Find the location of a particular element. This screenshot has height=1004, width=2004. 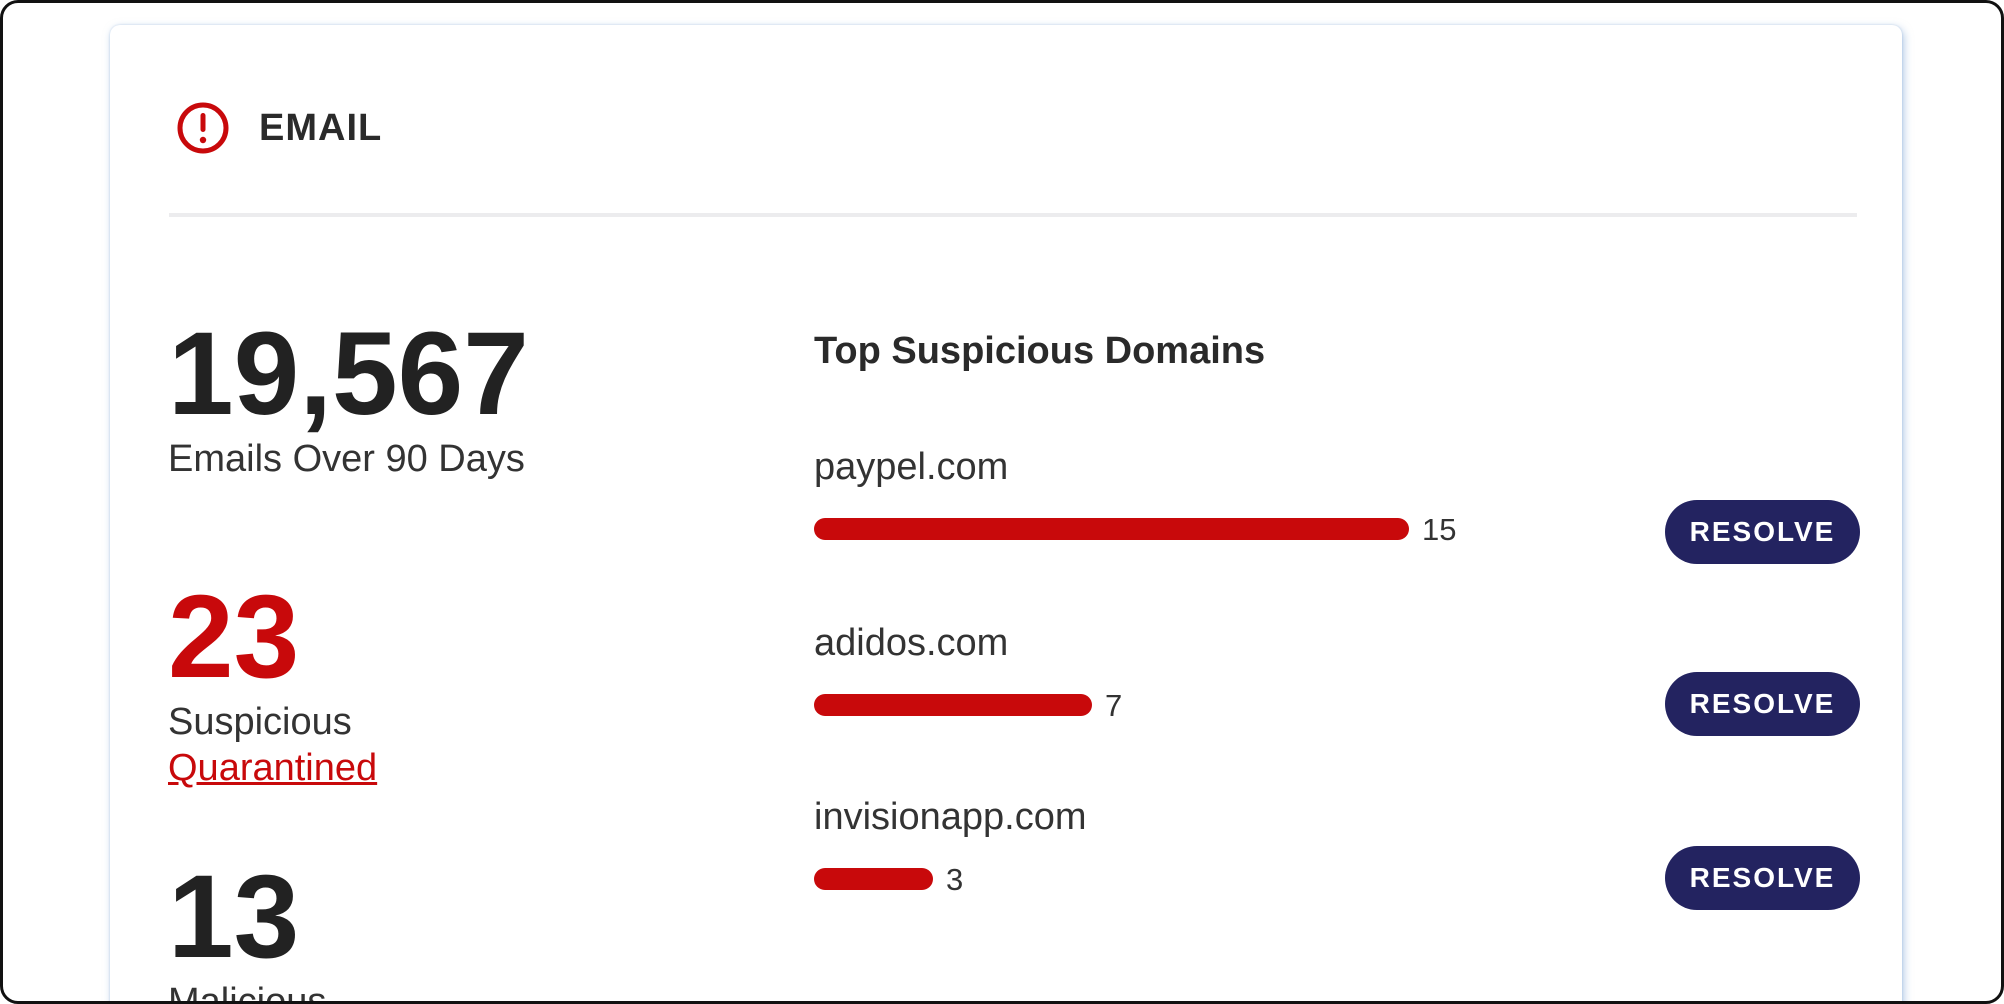

stat-malicious: 13 Malicious is located at coordinates (247, 927).